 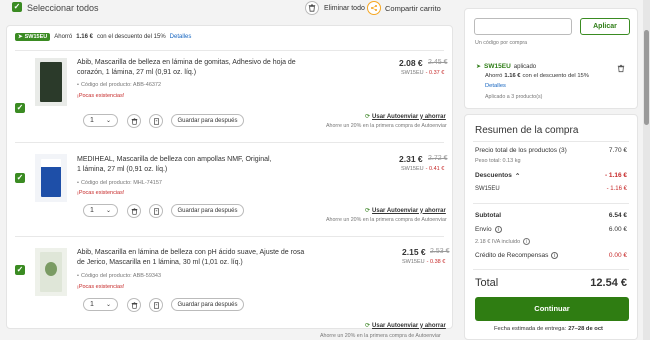 I want to click on product-code: • Código del producto: ABB-59343, so click(x=119, y=276).